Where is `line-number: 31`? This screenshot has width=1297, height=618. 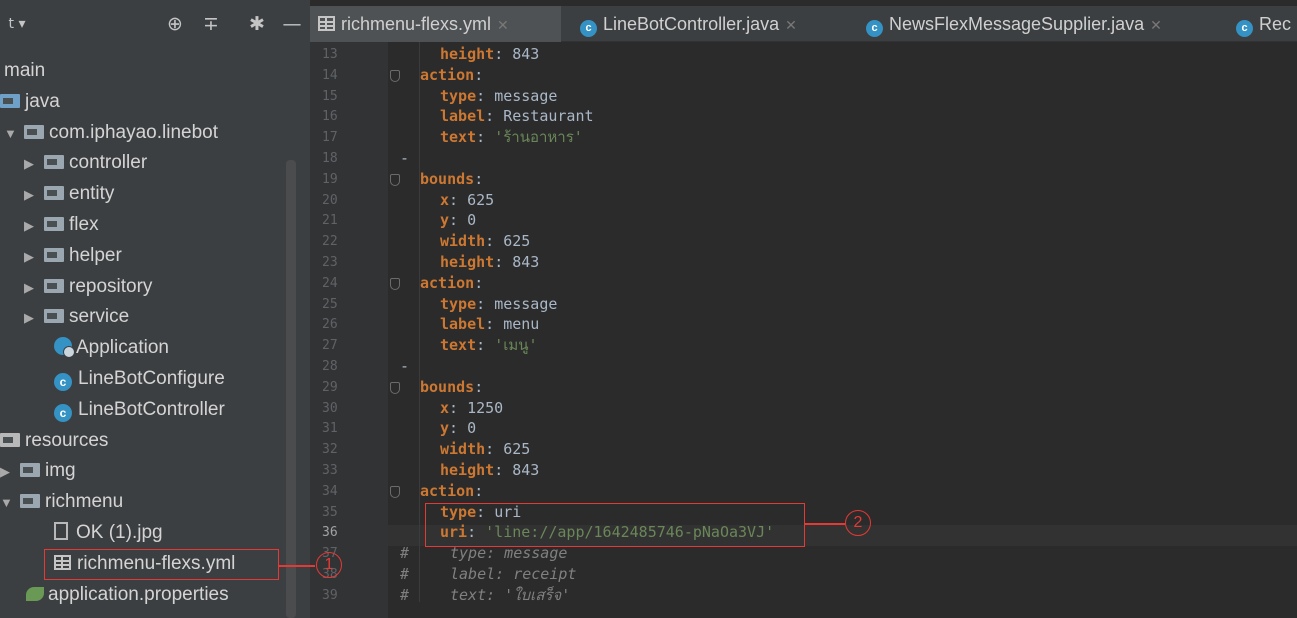
line-number: 31 is located at coordinates (330, 429).